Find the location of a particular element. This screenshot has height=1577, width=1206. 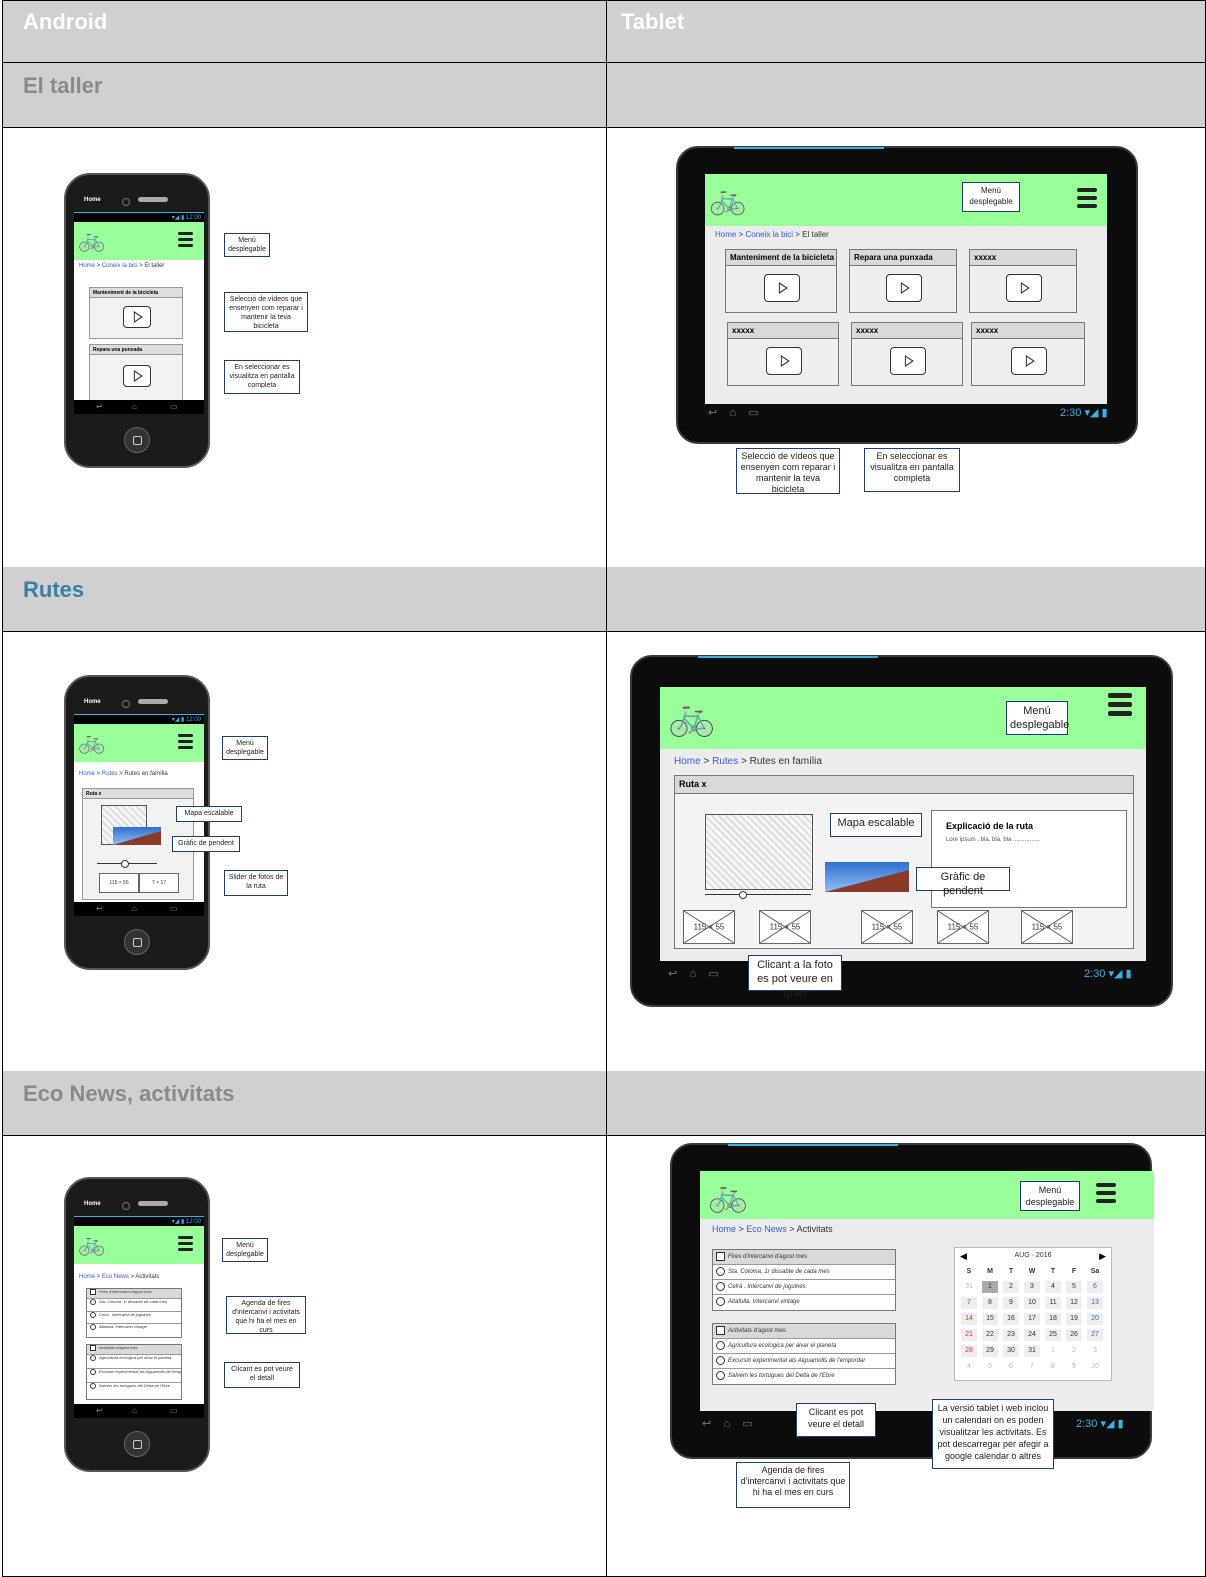

list-item: Celrà . Intercanvi de joguines is located at coordinates (804, 1287).